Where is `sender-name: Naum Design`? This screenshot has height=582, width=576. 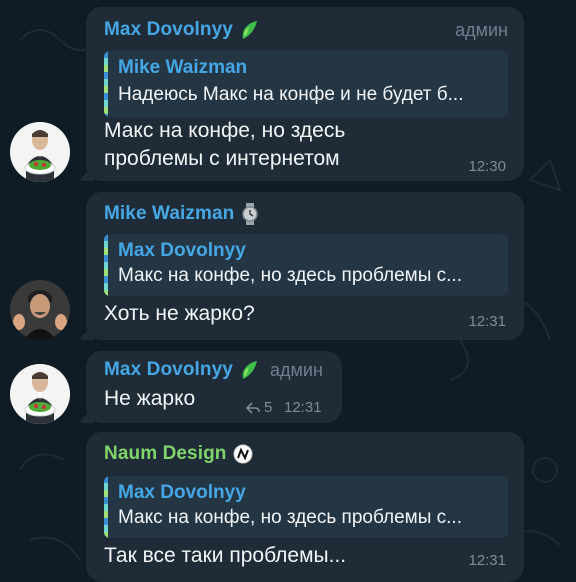 sender-name: Naum Design is located at coordinates (178, 454).